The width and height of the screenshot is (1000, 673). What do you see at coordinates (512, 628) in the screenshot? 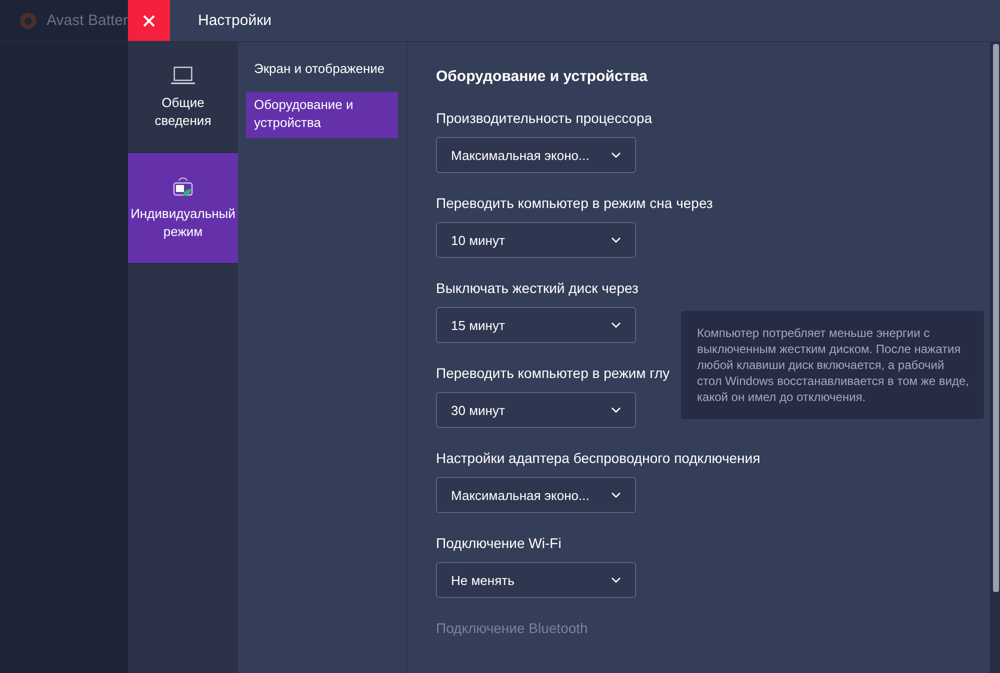
I see `setting-label: Подключение Bluetooth` at bounding box center [512, 628].